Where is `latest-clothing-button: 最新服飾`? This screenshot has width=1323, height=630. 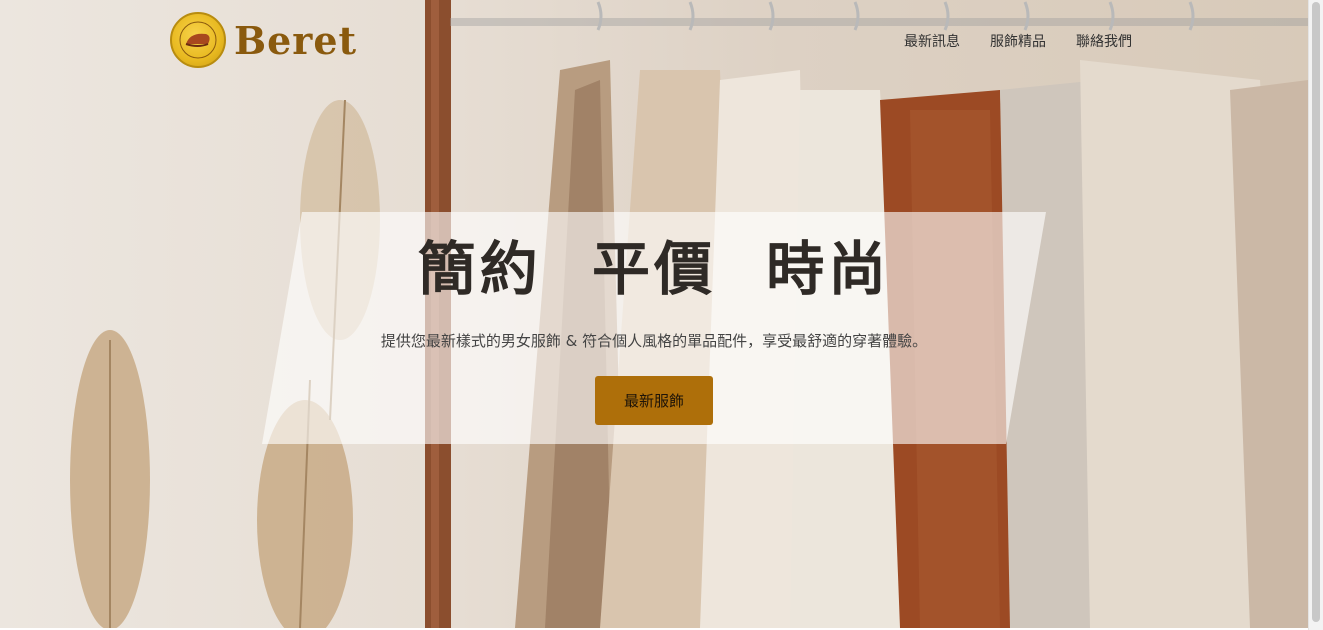
latest-clothing-button: 最新服飾 is located at coordinates (654, 400).